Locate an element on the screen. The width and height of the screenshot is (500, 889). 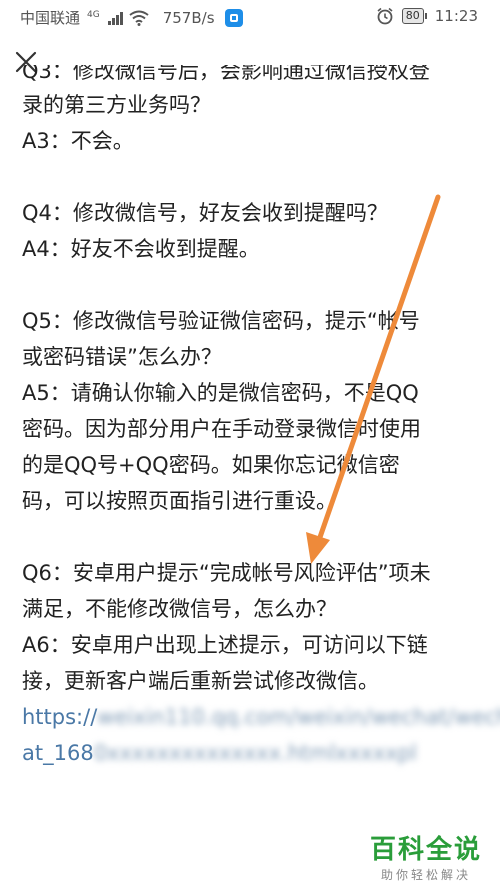
battery-icon: 80 is located at coordinates (414, 16).